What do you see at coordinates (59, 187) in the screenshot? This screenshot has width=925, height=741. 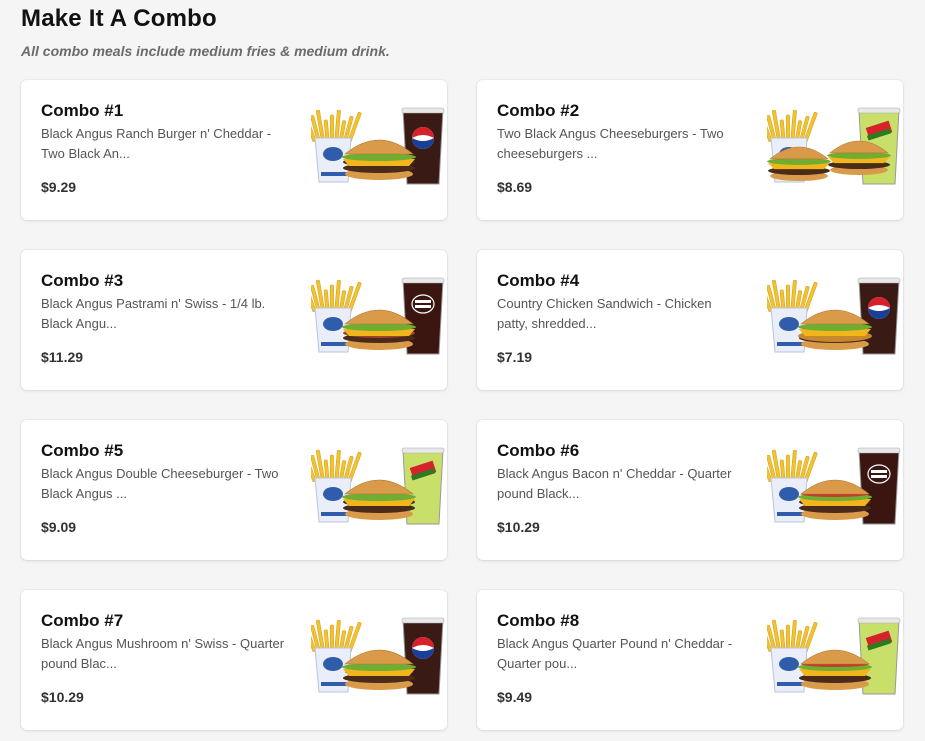 I see `combo-price: $9.29` at bounding box center [59, 187].